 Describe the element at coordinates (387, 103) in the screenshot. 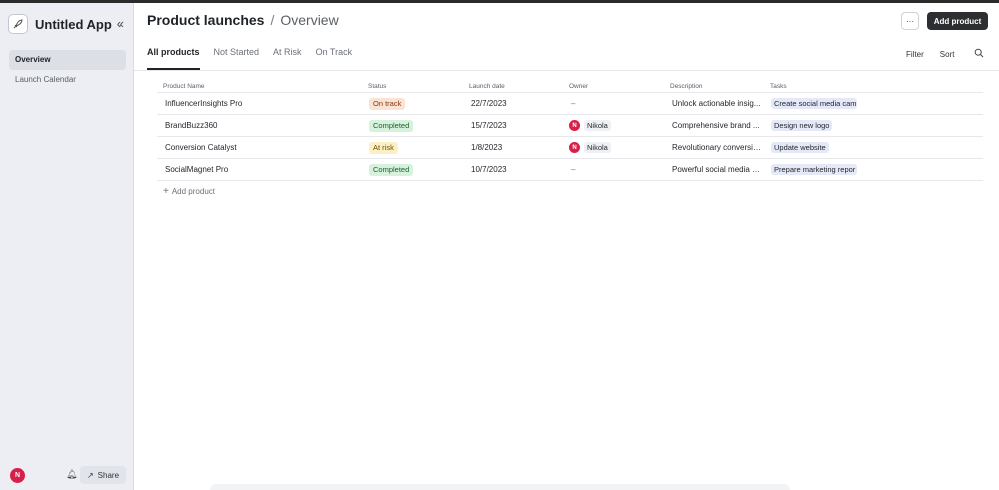

I see `status-badge: On track` at that location.